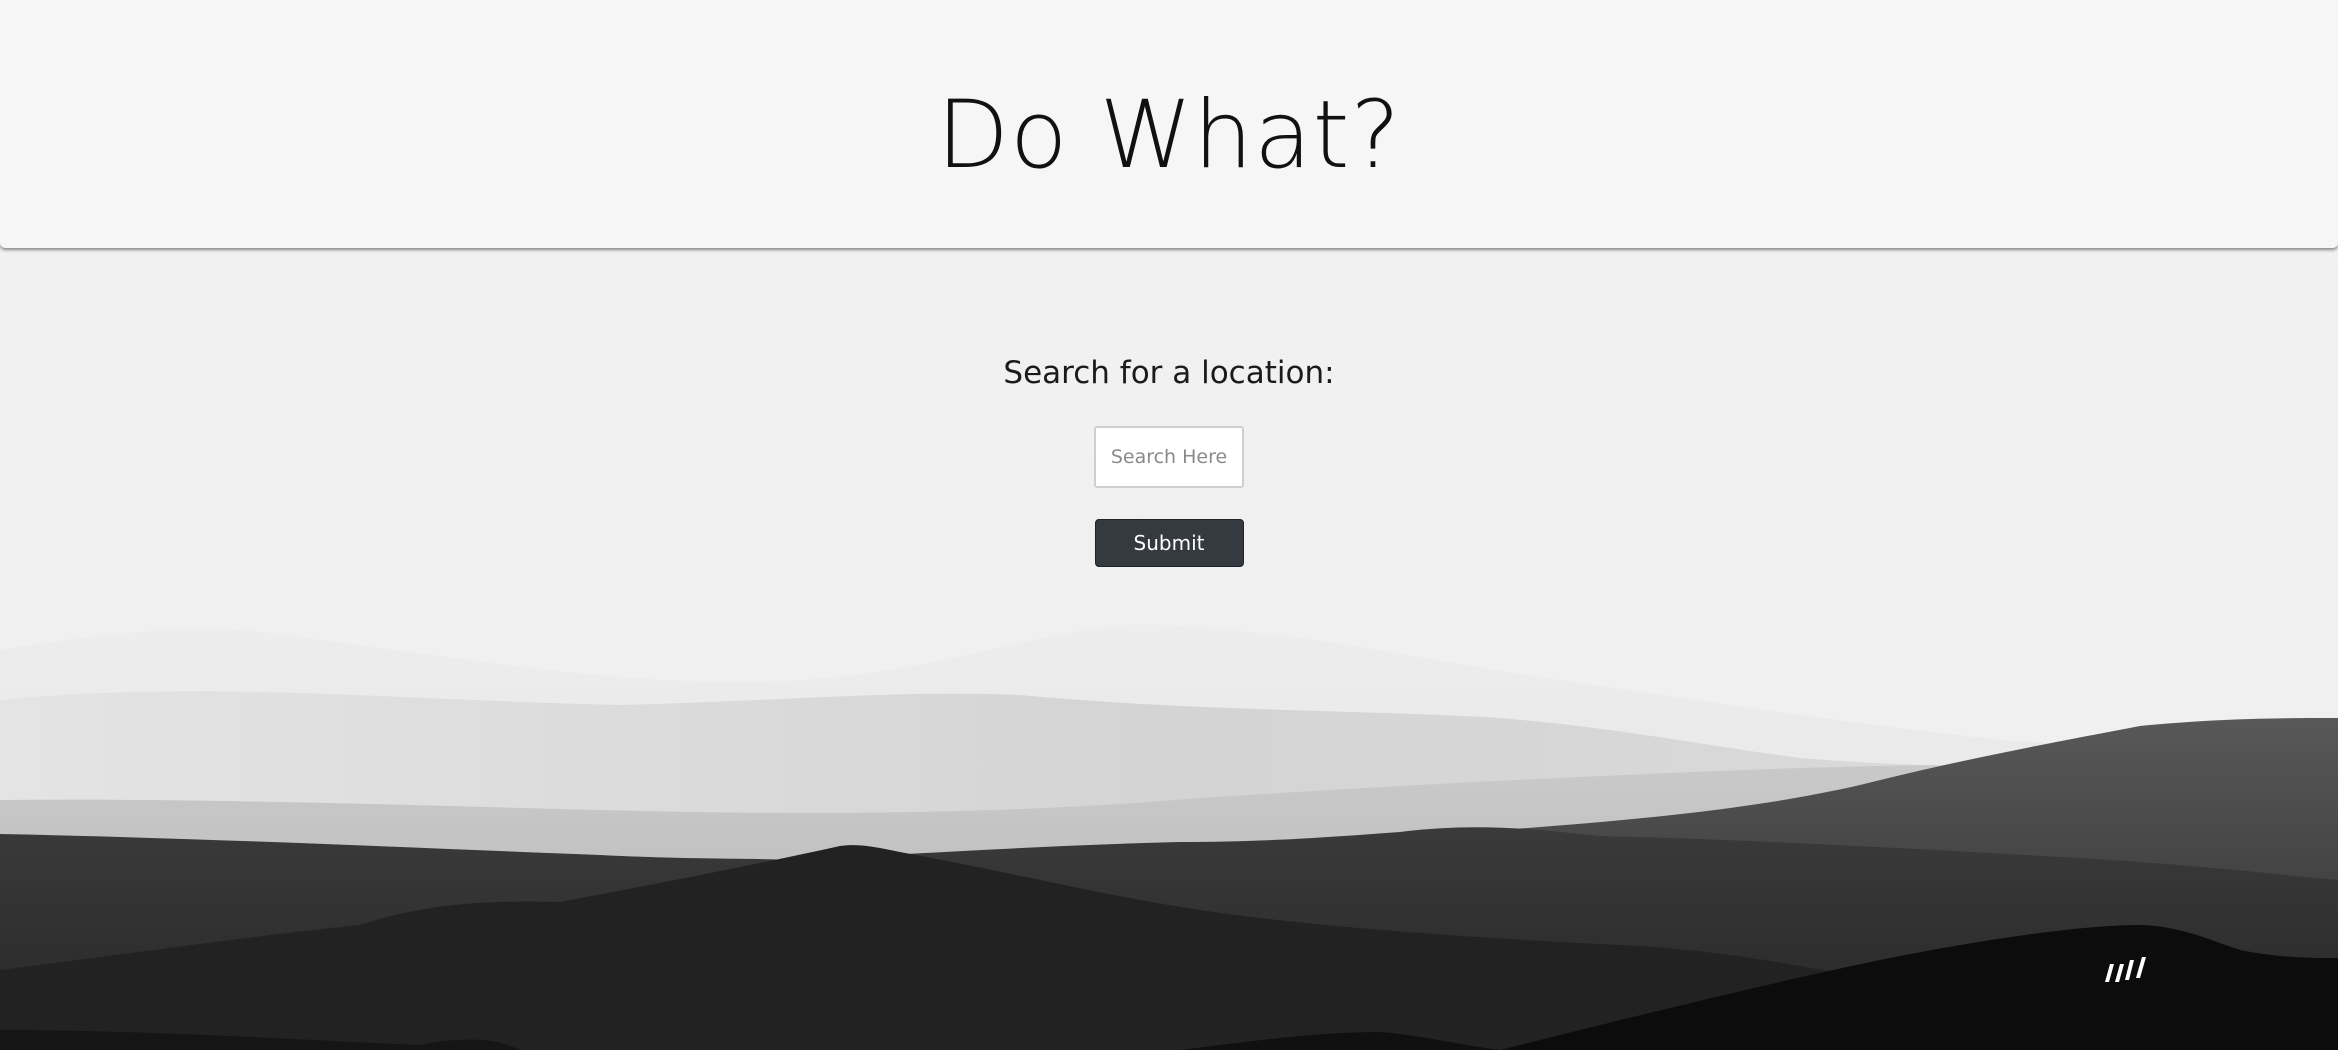 The image size is (2338, 1050). What do you see at coordinates (1169, 135) in the screenshot?
I see `page-title: Do What?` at bounding box center [1169, 135].